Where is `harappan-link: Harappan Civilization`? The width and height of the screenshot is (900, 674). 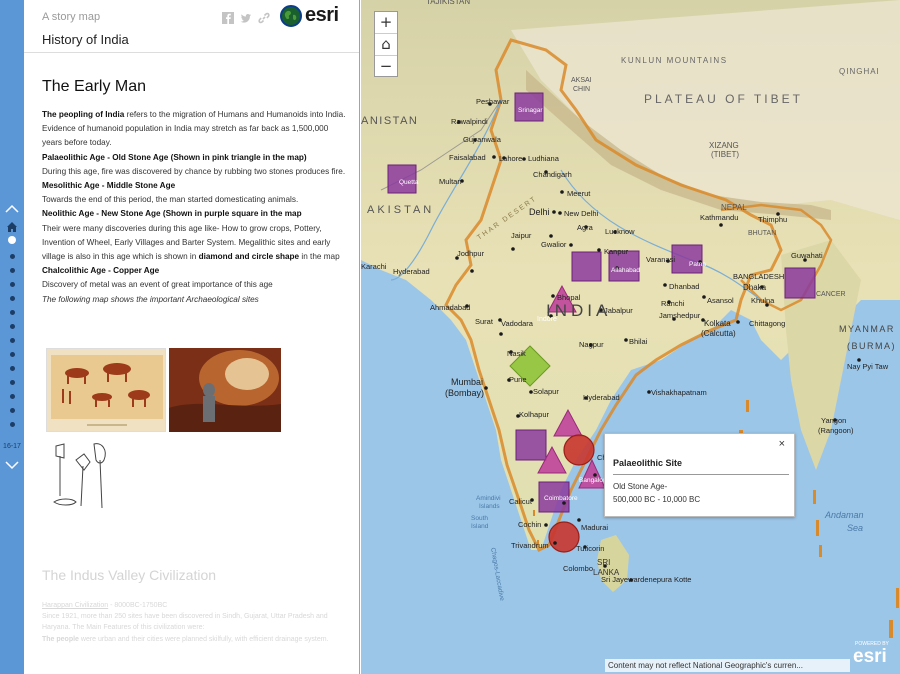 harappan-link: Harappan Civilization is located at coordinates (75, 605).